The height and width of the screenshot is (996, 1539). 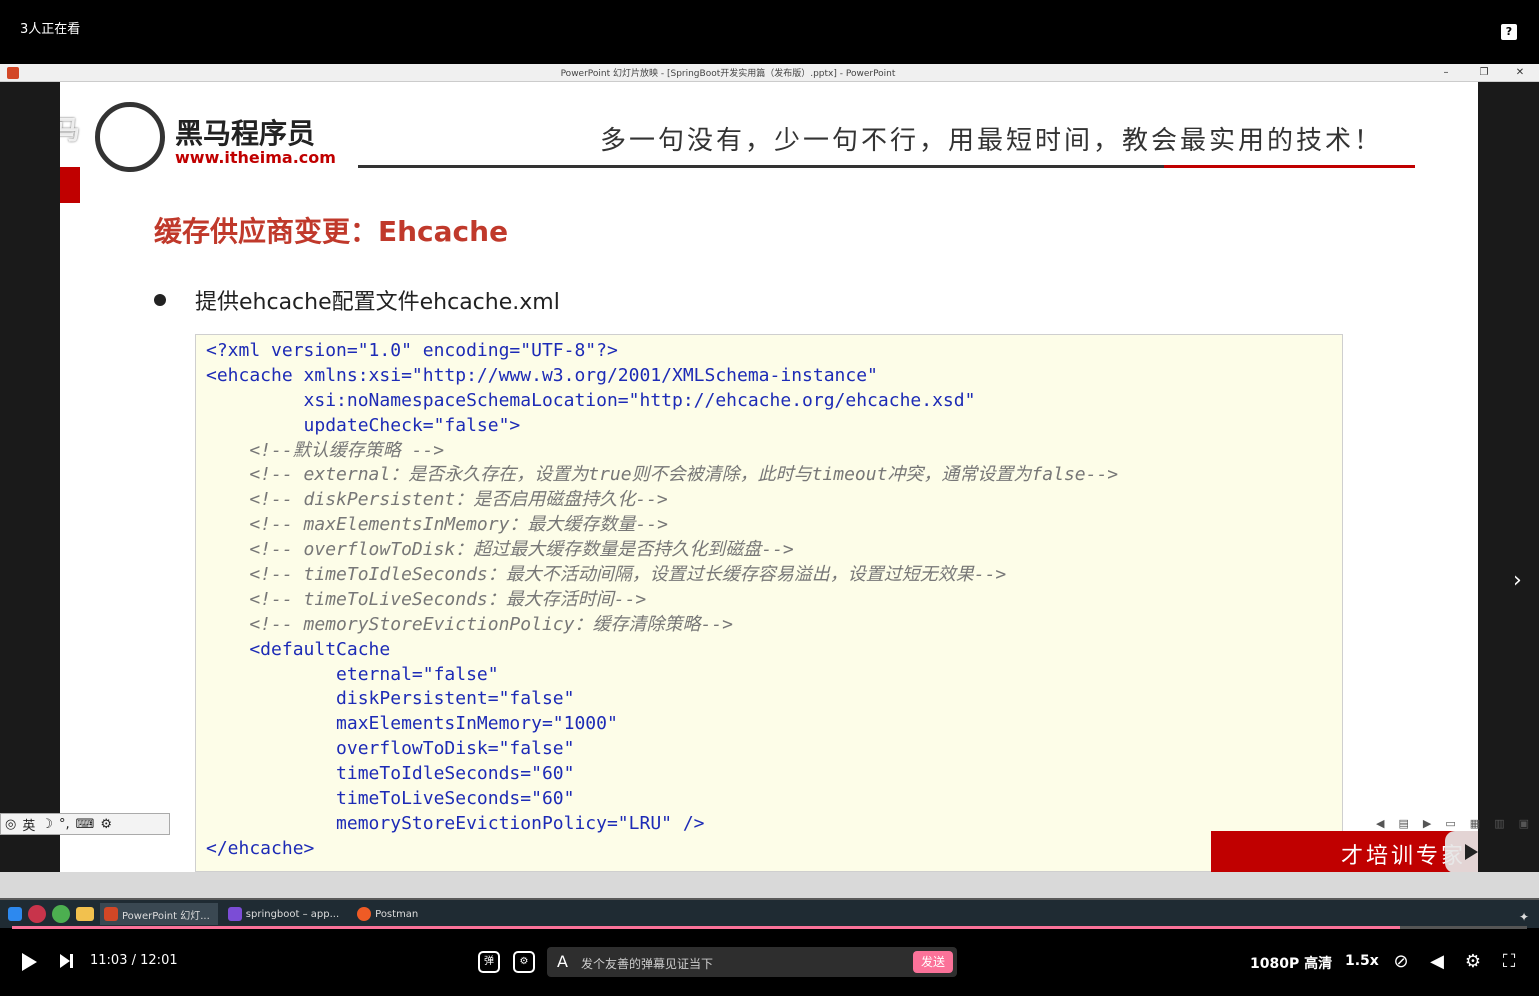 I want to click on code-comment: <!-- overflowToDisk：超过最大缓存数量是否持久化到磁盘-->, so click(x=500, y=550).